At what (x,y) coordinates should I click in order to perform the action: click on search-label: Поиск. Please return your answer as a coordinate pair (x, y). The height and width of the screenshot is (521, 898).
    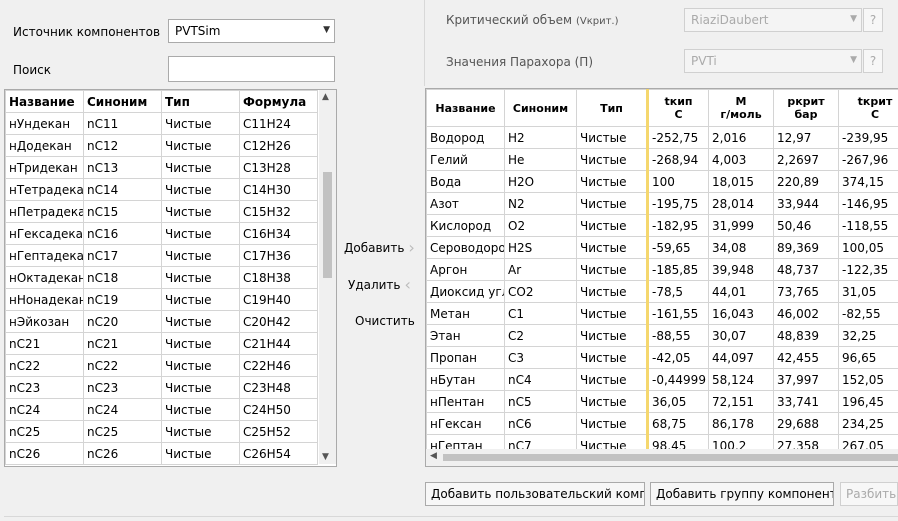
    Looking at the image, I should click on (32, 70).